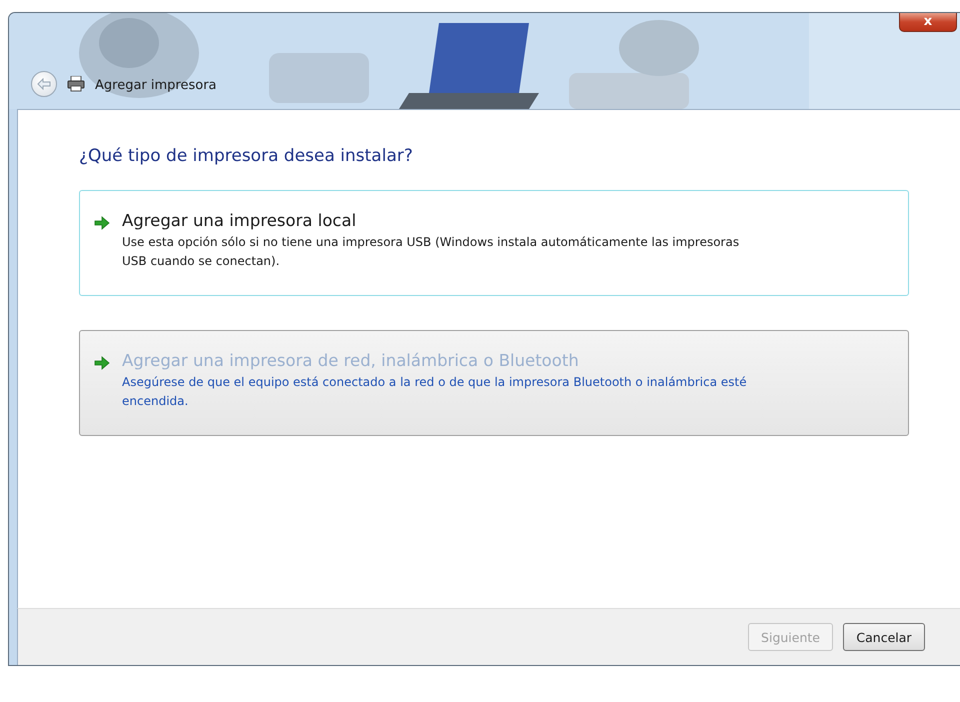  I want to click on option-link: Agregar una impresora local Use esta opción sólo si no tiene una impresora USB (Windows instala automáticamente las impresoras USB cuando se conectan)., so click(494, 243).